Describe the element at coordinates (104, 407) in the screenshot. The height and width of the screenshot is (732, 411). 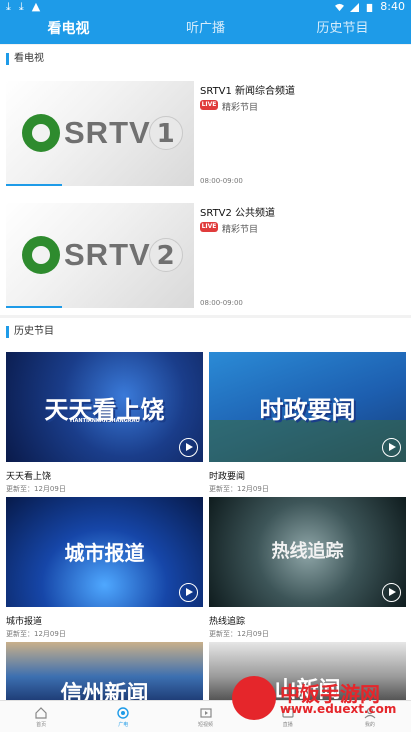
I see `program-thumbnail: 天天看上饶 TIANTIANKANSHANGRAO` at that location.